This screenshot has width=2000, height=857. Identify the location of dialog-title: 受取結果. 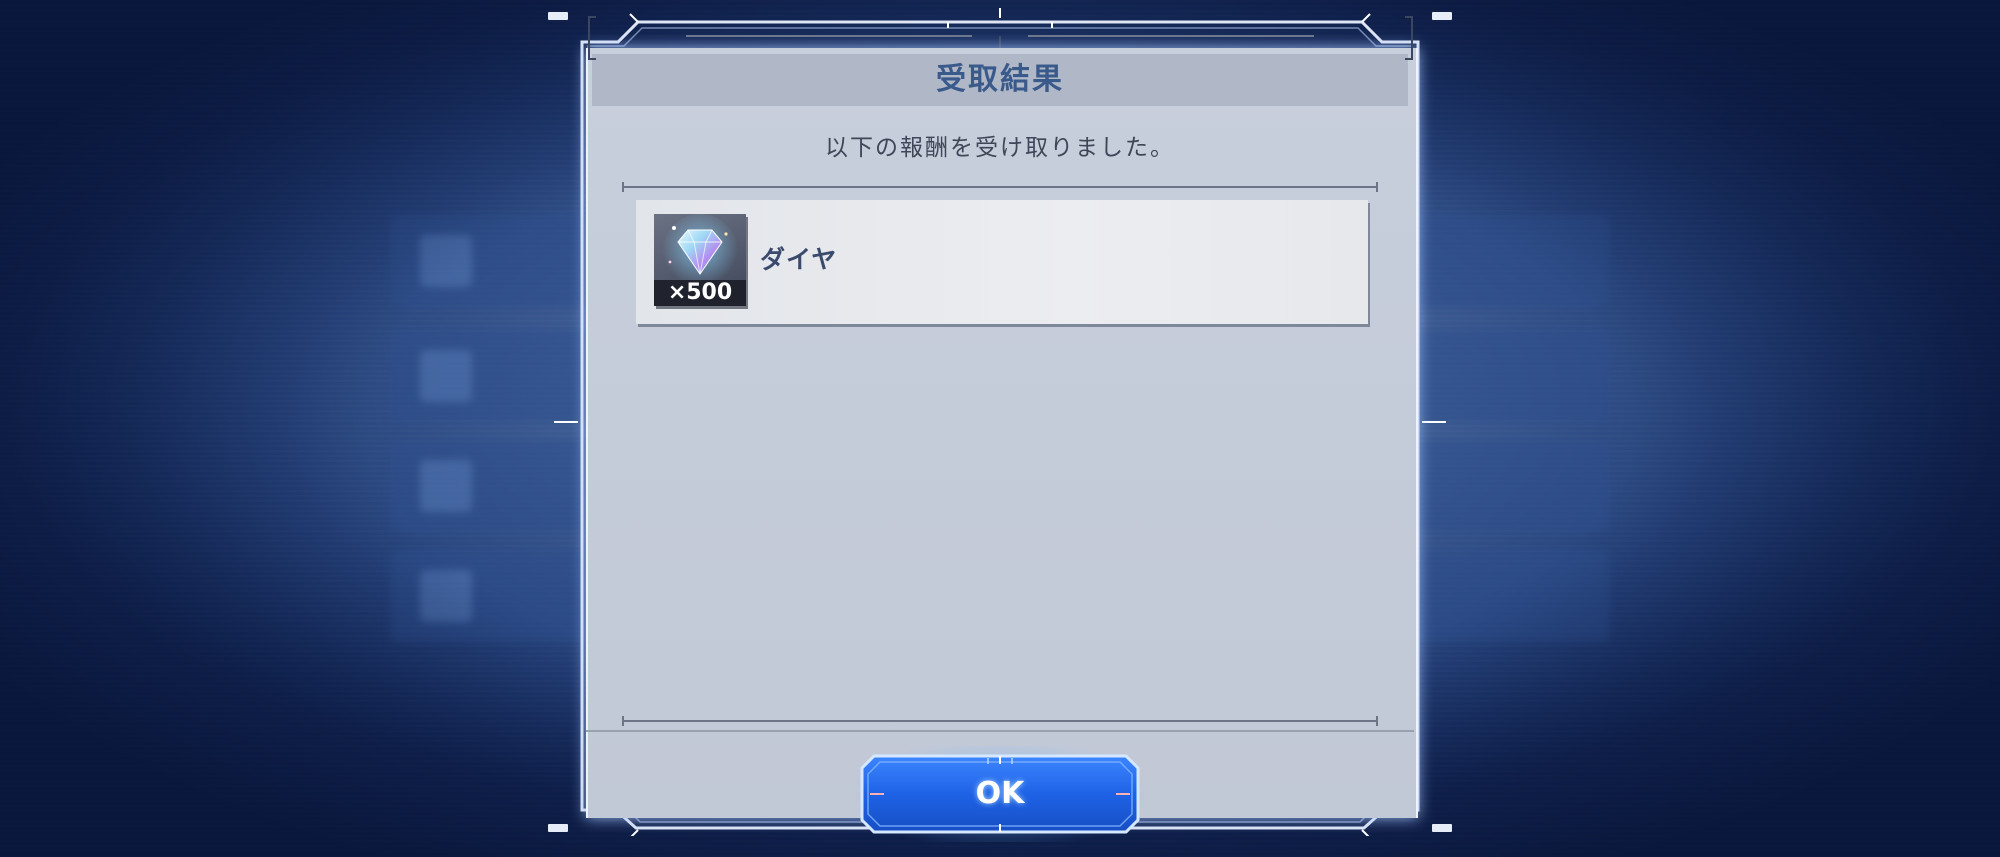
(1000, 79).